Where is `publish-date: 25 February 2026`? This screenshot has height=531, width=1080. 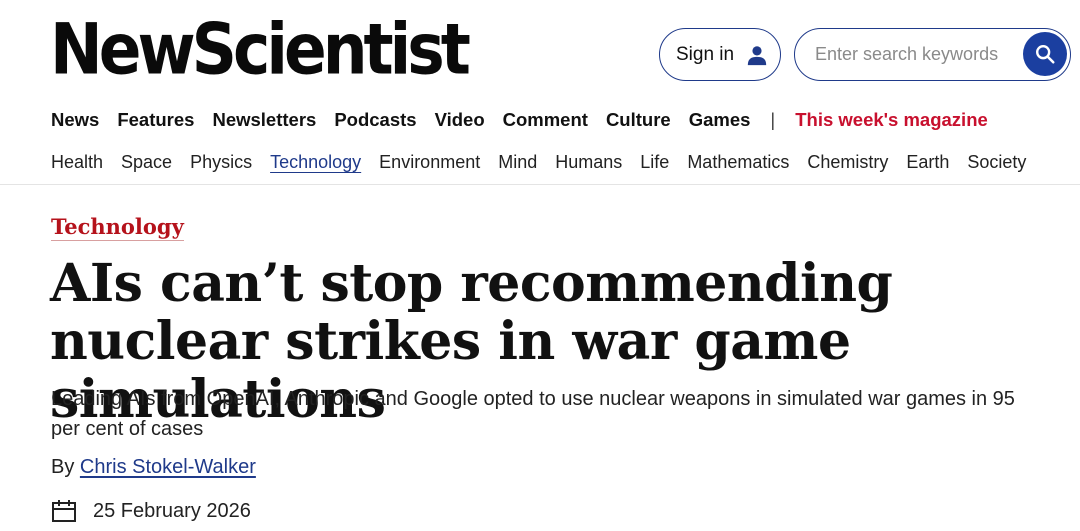 publish-date: 25 February 2026 is located at coordinates (151, 511).